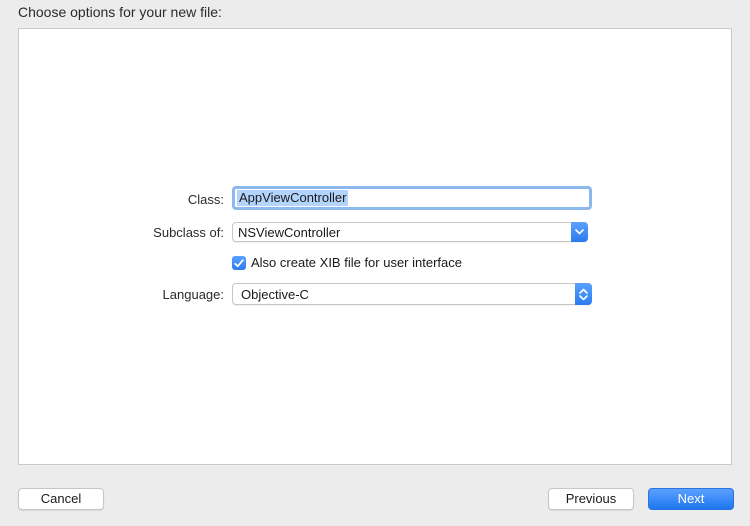 Image resolution: width=750 pixels, height=526 pixels. What do you see at coordinates (591, 499) in the screenshot?
I see `previous-button: Previous` at bounding box center [591, 499].